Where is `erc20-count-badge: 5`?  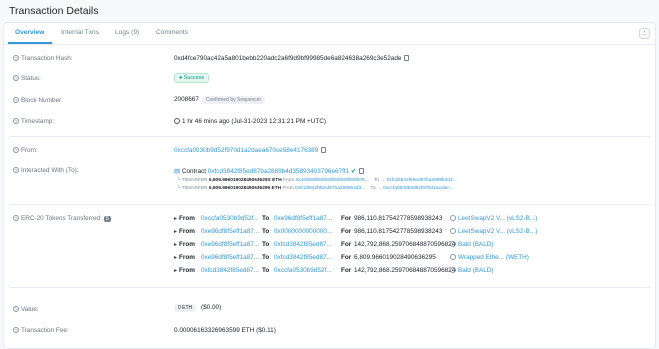 erc20-count-badge: 5 is located at coordinates (107, 219).